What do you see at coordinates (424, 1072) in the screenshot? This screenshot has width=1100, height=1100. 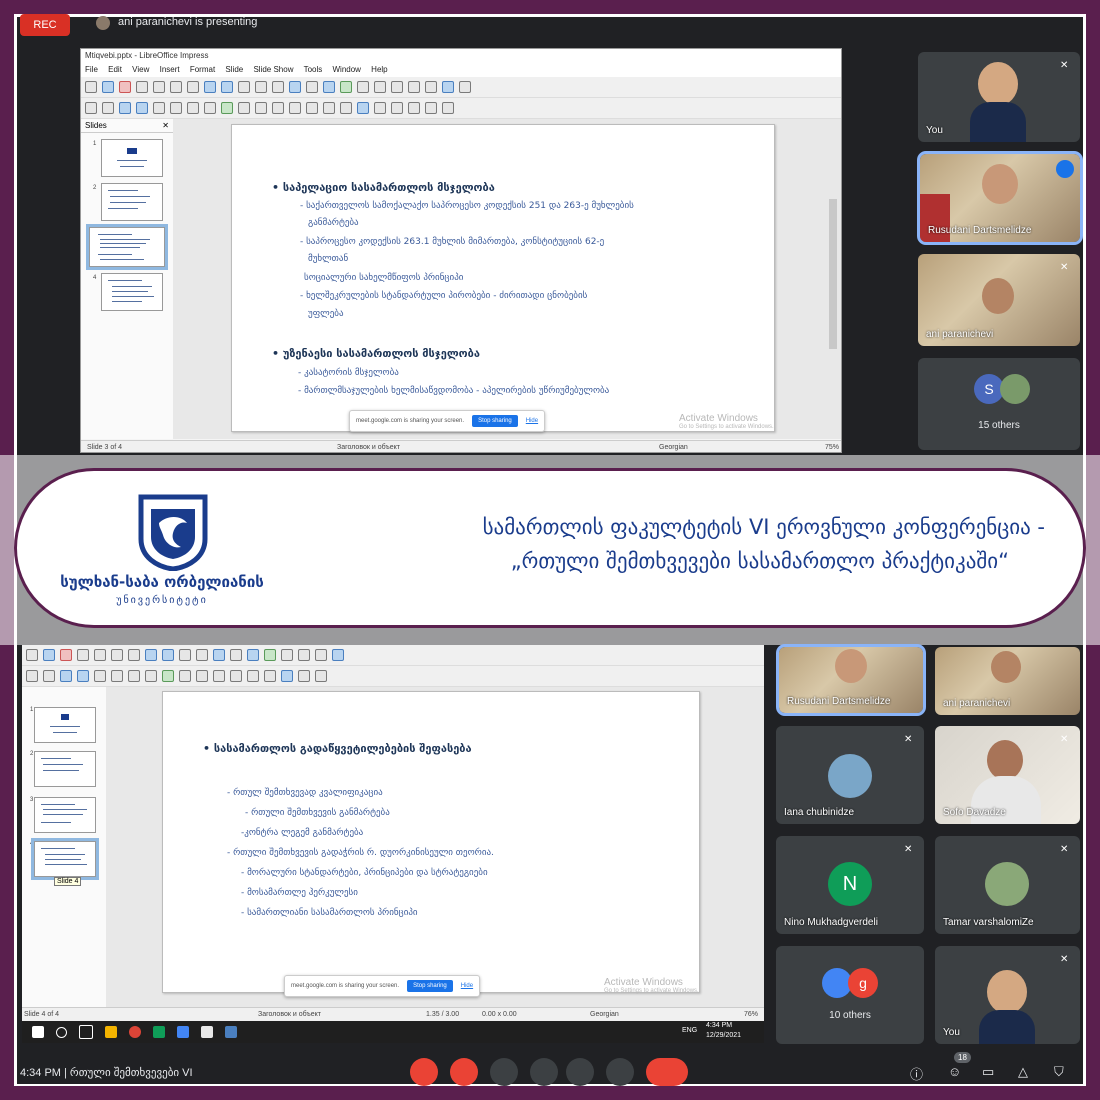 I see `mic-toggle-button` at bounding box center [424, 1072].